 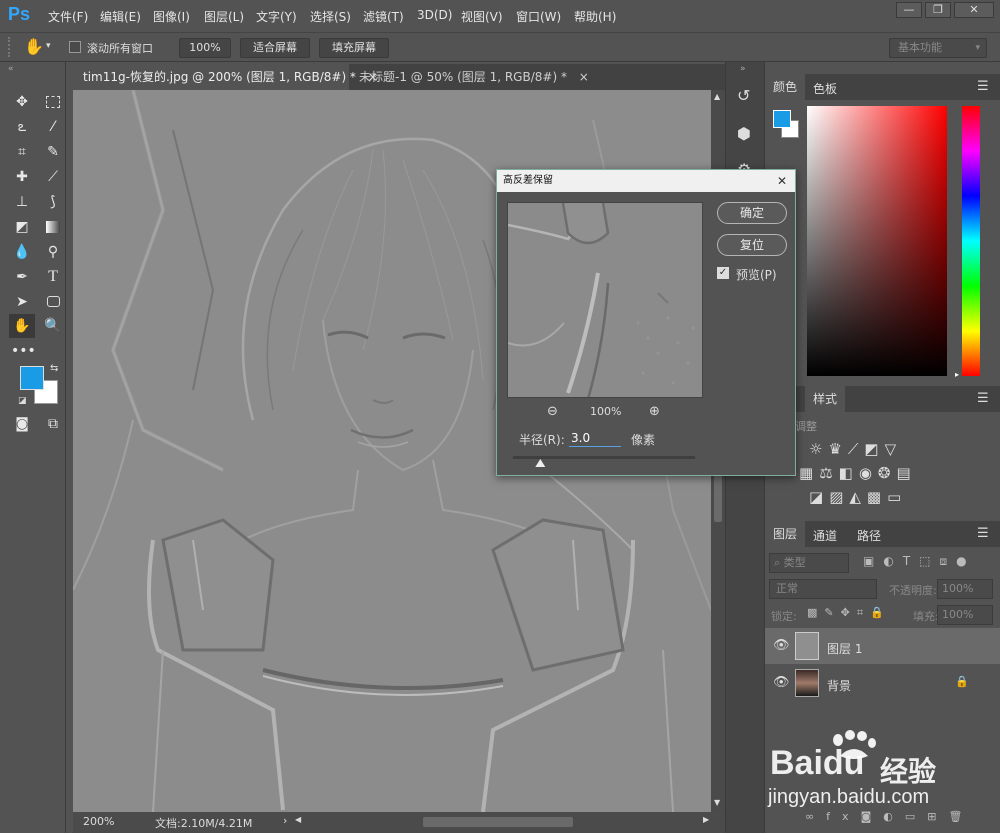 What do you see at coordinates (877, 241) in the screenshot?
I see `color-picker-field` at bounding box center [877, 241].